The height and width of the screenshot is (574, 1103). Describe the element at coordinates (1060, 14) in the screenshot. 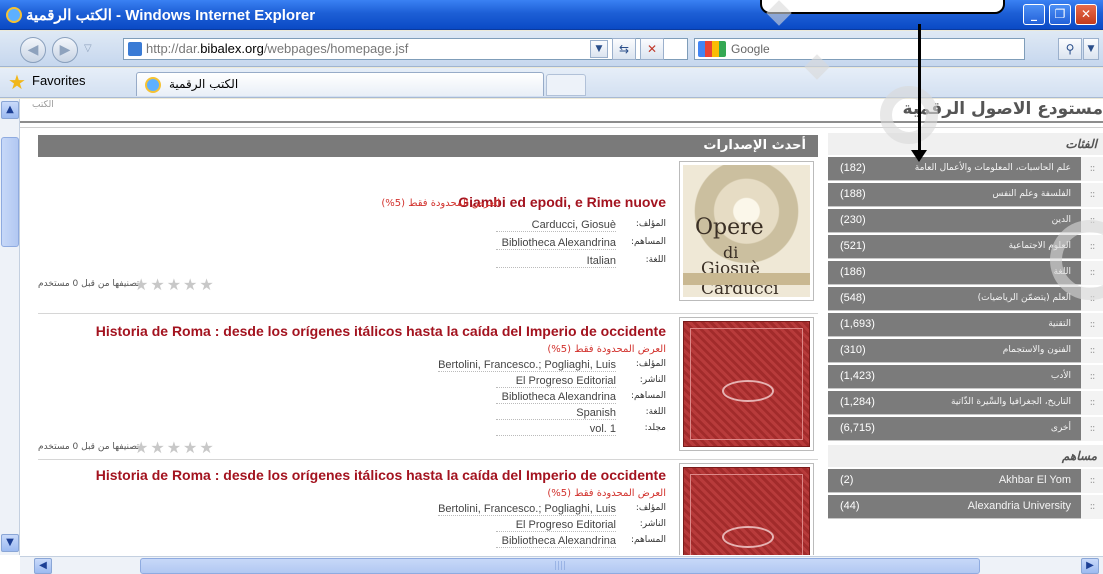

I see `maximize-button: ❐` at that location.